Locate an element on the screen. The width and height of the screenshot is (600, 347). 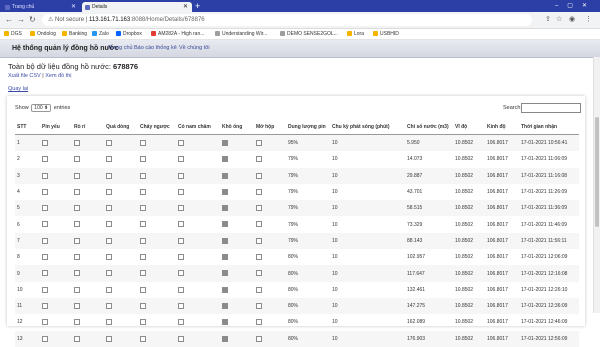
window-controls: –▢✕ is located at coordinates (575, 6).